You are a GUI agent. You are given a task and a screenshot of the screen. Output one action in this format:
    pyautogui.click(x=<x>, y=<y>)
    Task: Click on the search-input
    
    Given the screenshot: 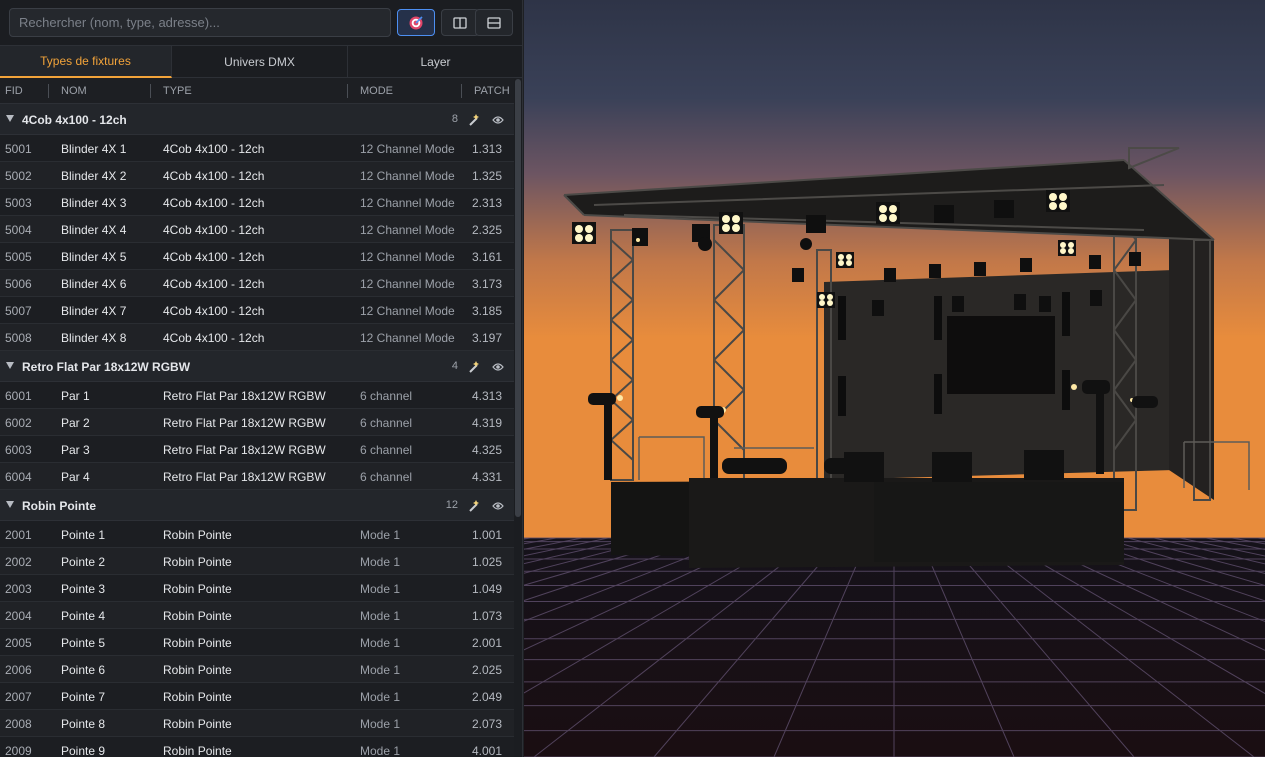 What is the action you would take?
    pyautogui.click(x=200, y=22)
    